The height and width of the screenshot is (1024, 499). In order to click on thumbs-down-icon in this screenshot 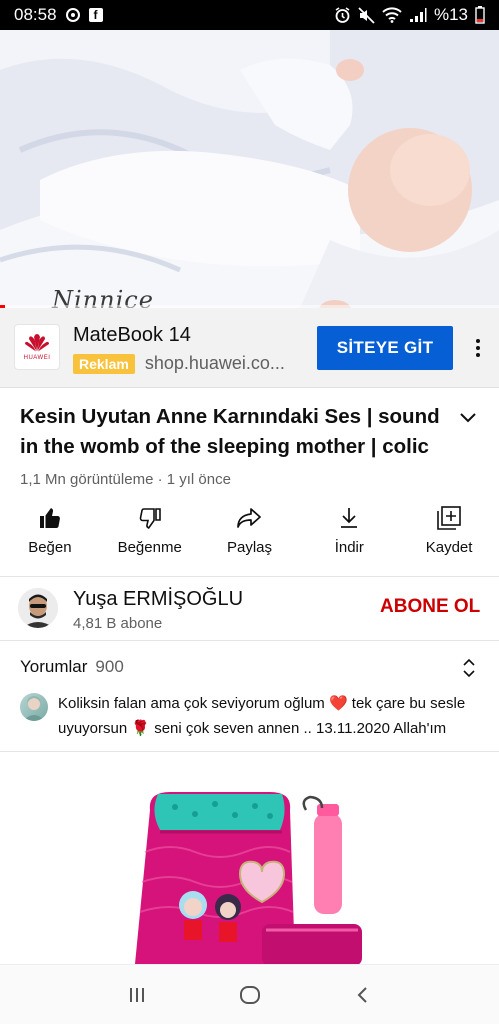, I will do `click(150, 518)`.